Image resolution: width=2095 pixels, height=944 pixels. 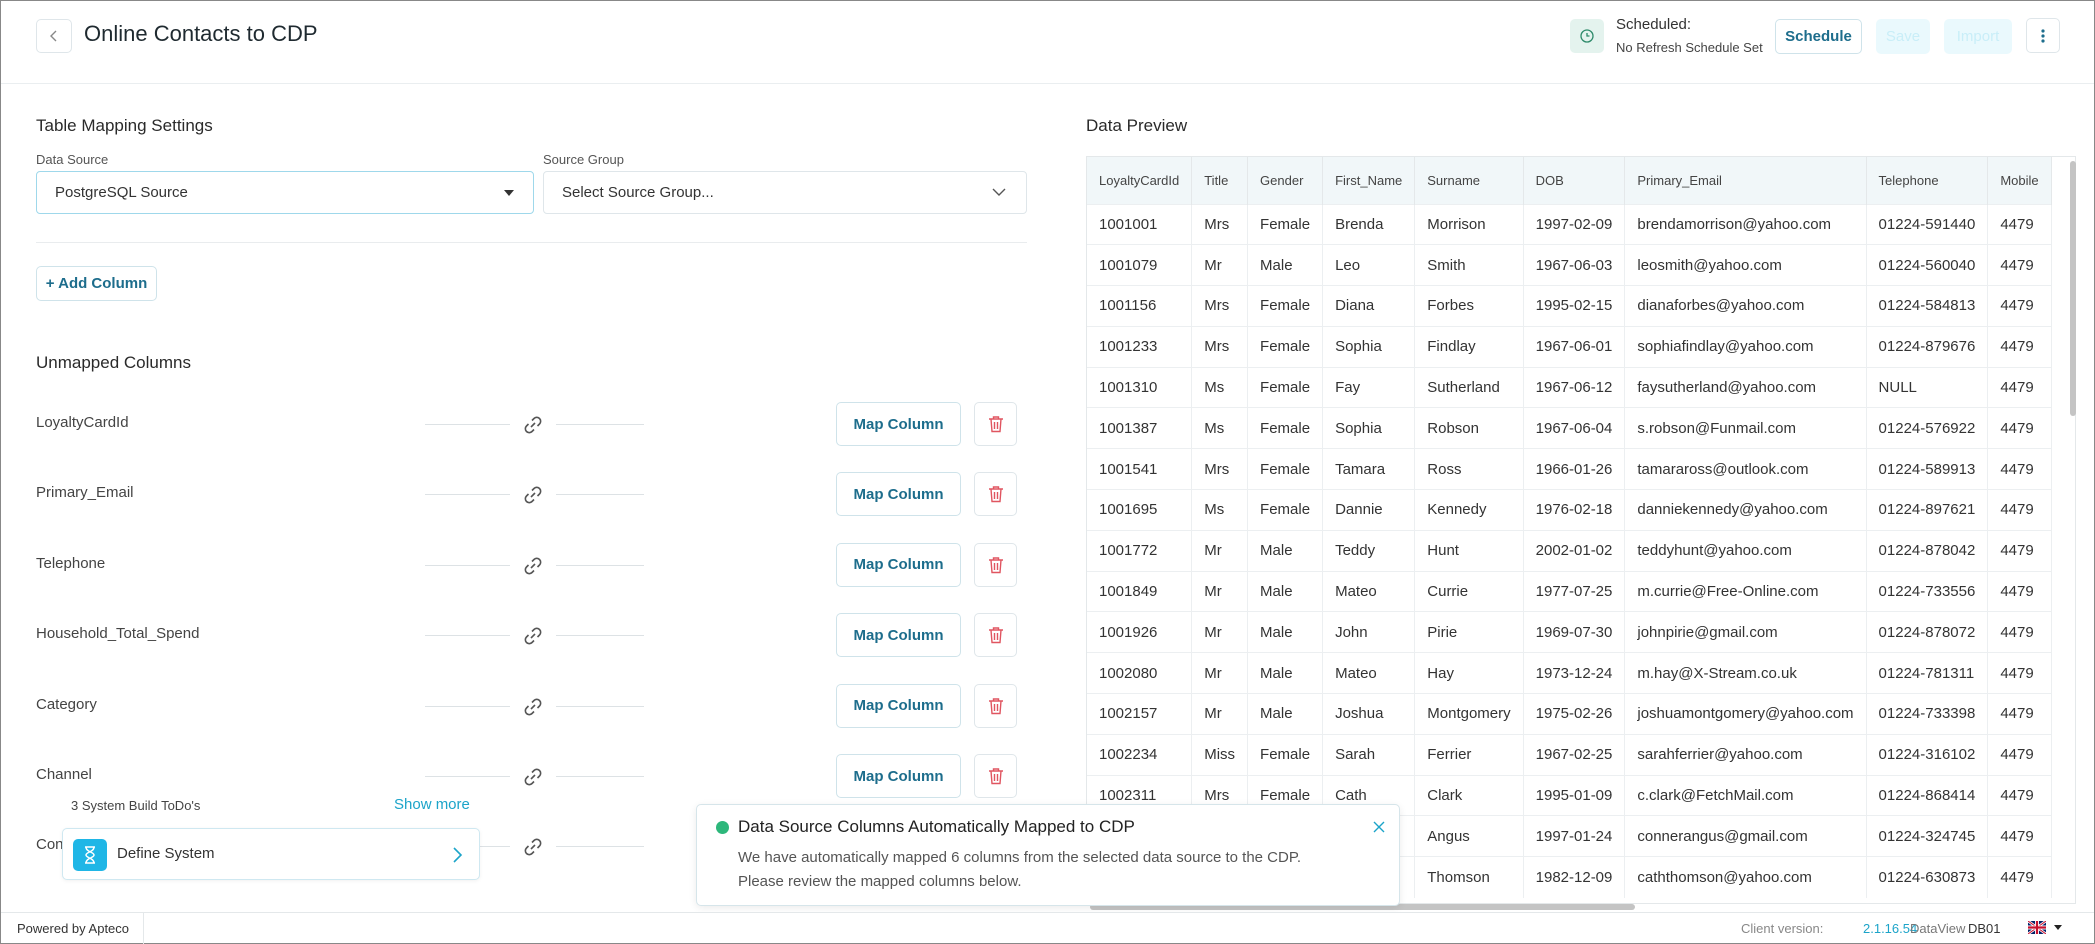 I want to click on table-header-cell: Telephone, so click(x=1927, y=180).